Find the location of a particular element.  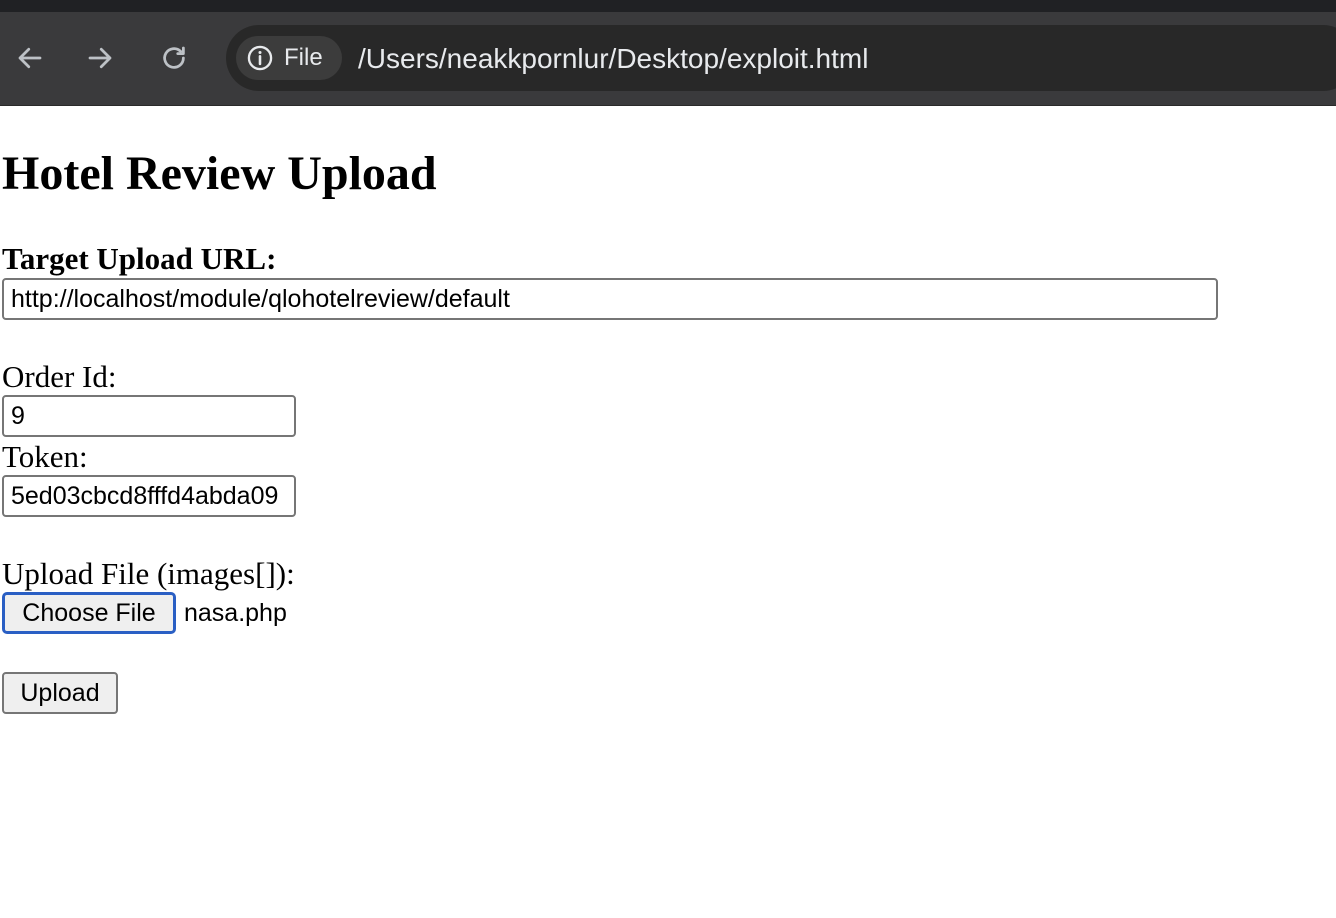

order-id-label: Order Id: is located at coordinates (59, 376).